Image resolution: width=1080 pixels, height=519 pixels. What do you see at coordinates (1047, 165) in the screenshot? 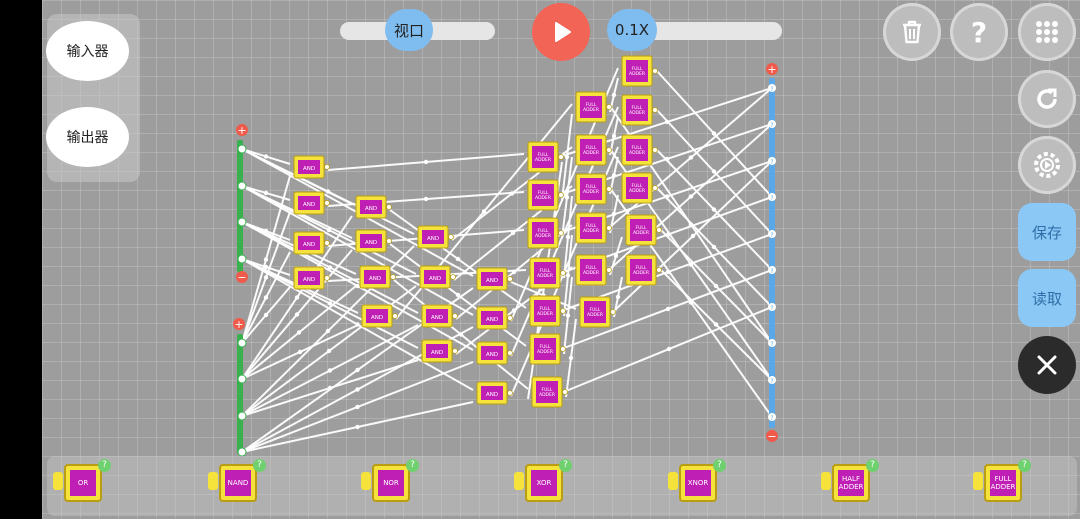
I see `settings-button` at bounding box center [1047, 165].